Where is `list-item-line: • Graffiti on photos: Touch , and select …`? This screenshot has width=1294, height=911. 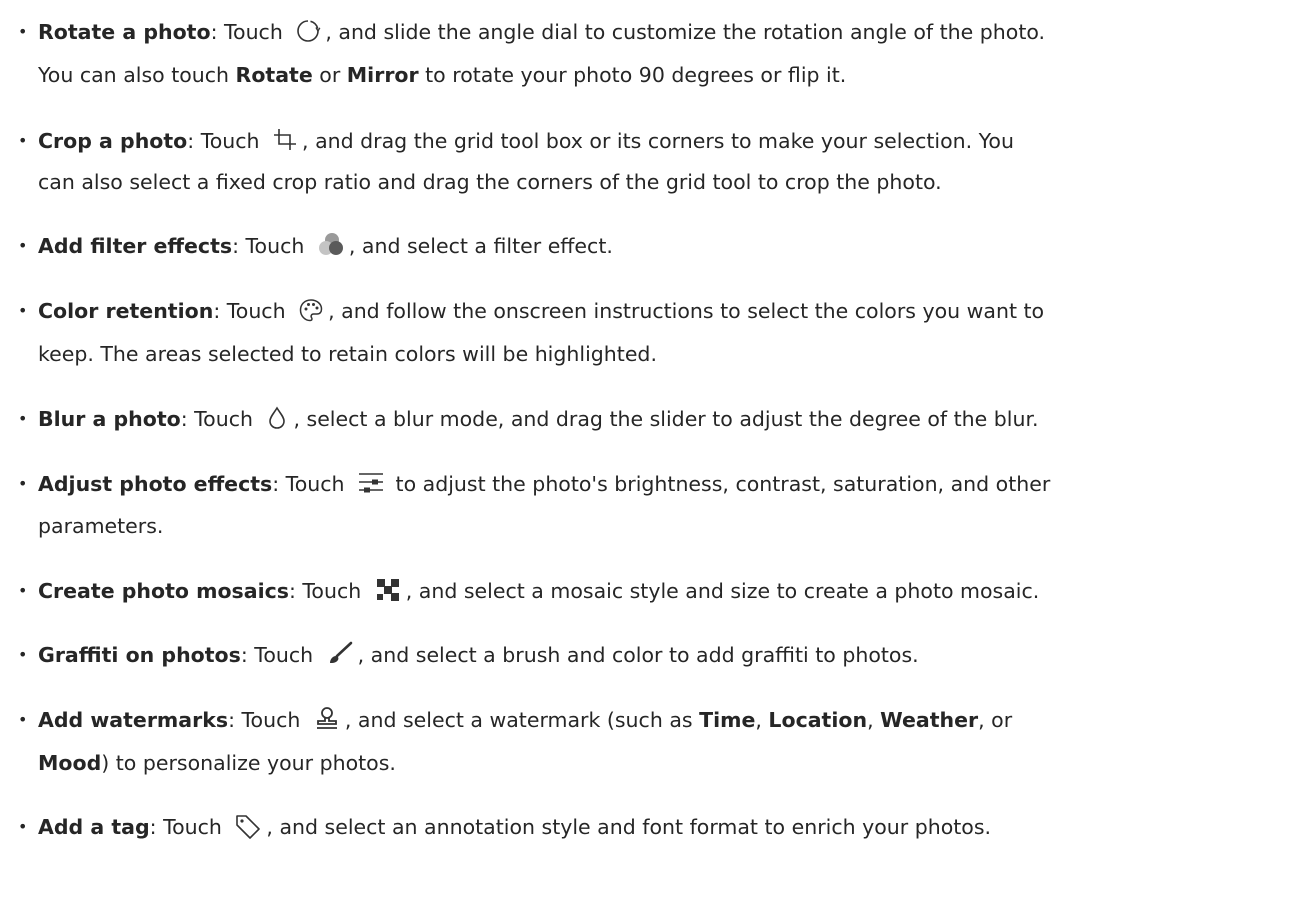 list-item-line: • Graffiti on photos: Touch , and select … is located at coordinates (468, 655).